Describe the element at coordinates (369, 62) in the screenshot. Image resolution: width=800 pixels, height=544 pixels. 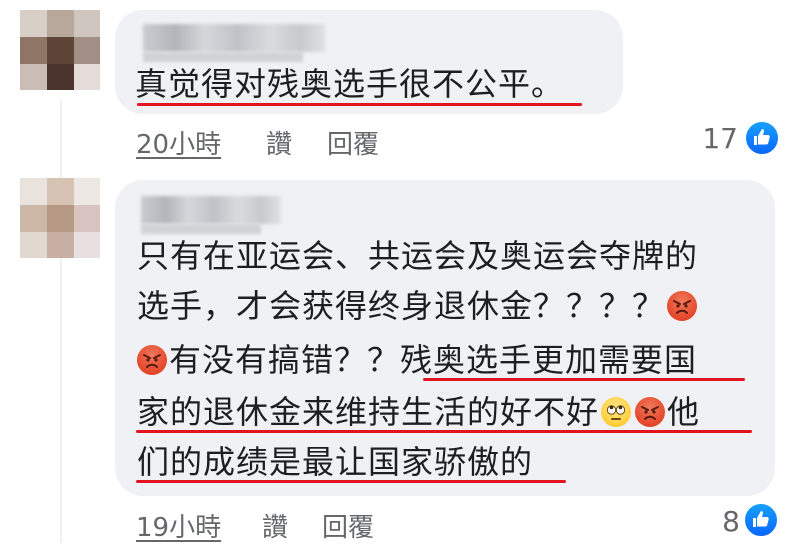
I see `comment-bubble: 真觉得对残奥选手很不公平。` at that location.